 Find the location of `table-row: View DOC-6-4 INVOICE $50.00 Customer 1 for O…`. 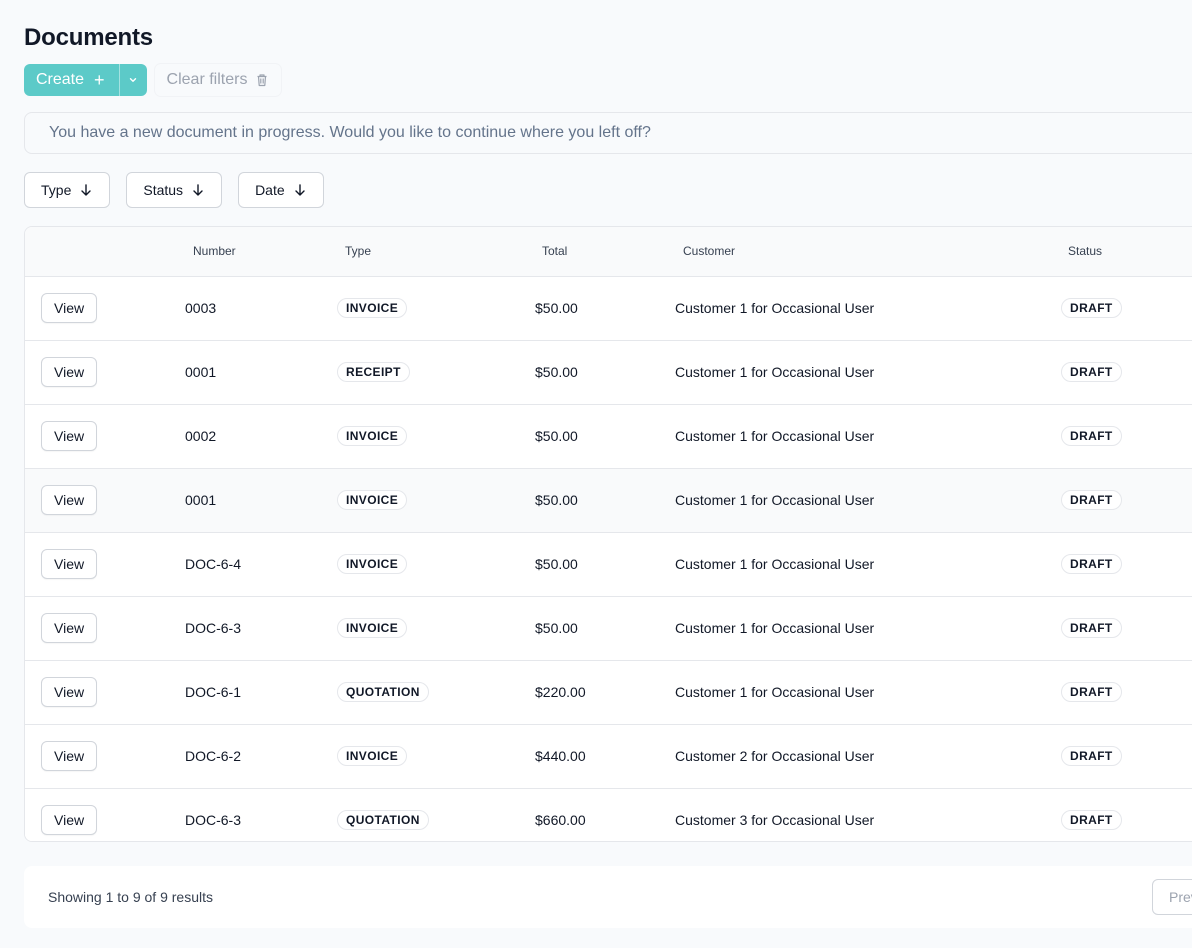

table-row: View DOC-6-4 INVOICE $50.00 Customer 1 for O… is located at coordinates (608, 565).